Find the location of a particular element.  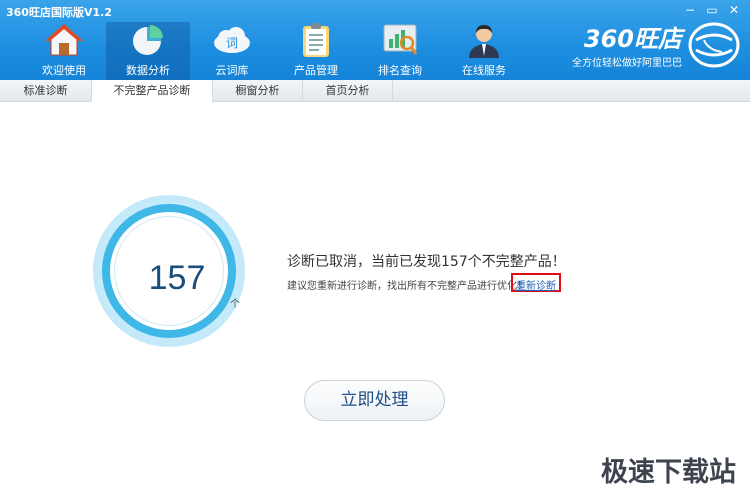

brand: 360旺店 全方位轻松做好阿里巴巴 is located at coordinates (656, 47).